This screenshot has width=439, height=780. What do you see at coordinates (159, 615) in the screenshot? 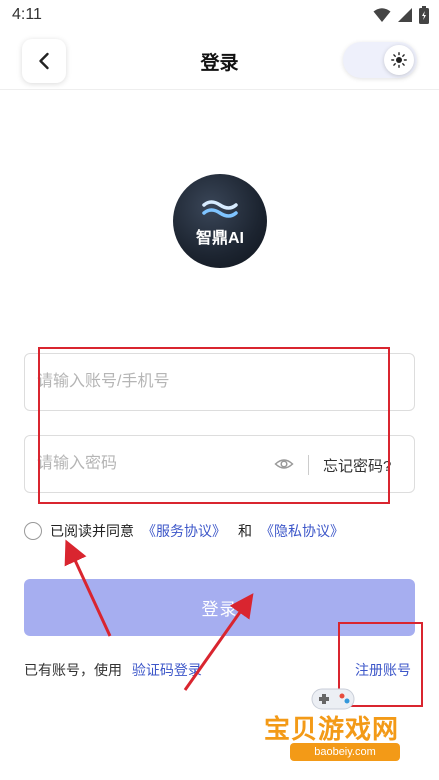
I see `annotation-arrows` at bounding box center [159, 615].